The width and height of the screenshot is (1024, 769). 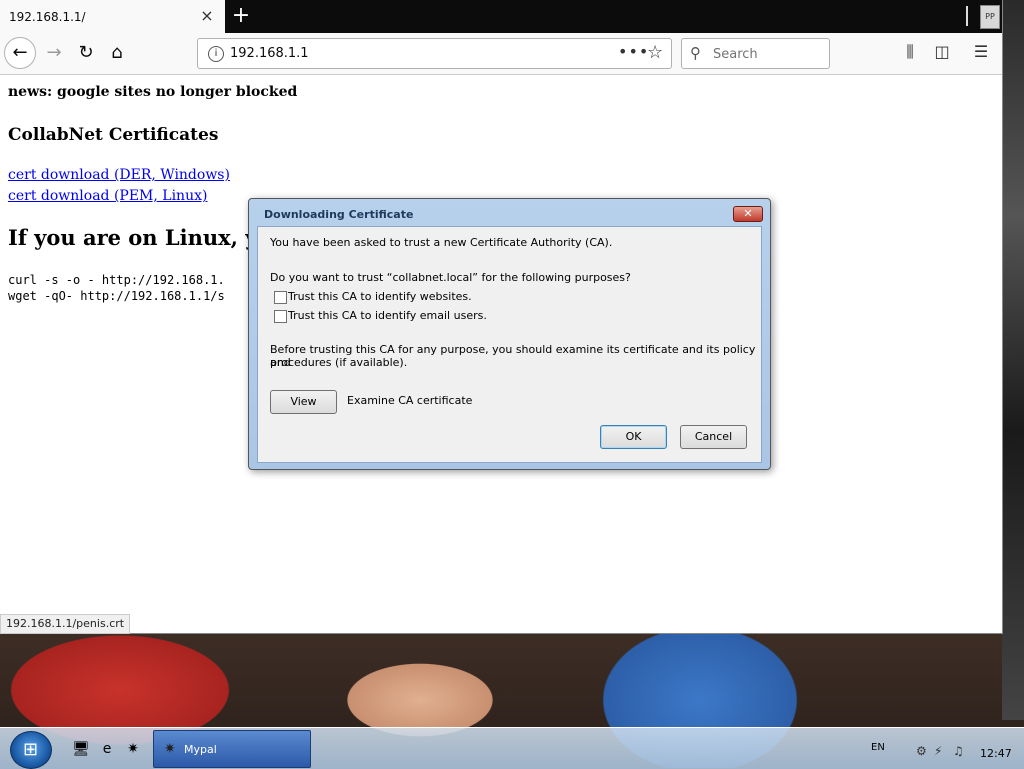 I want to click on tabbar-separator, so click(x=967, y=16).